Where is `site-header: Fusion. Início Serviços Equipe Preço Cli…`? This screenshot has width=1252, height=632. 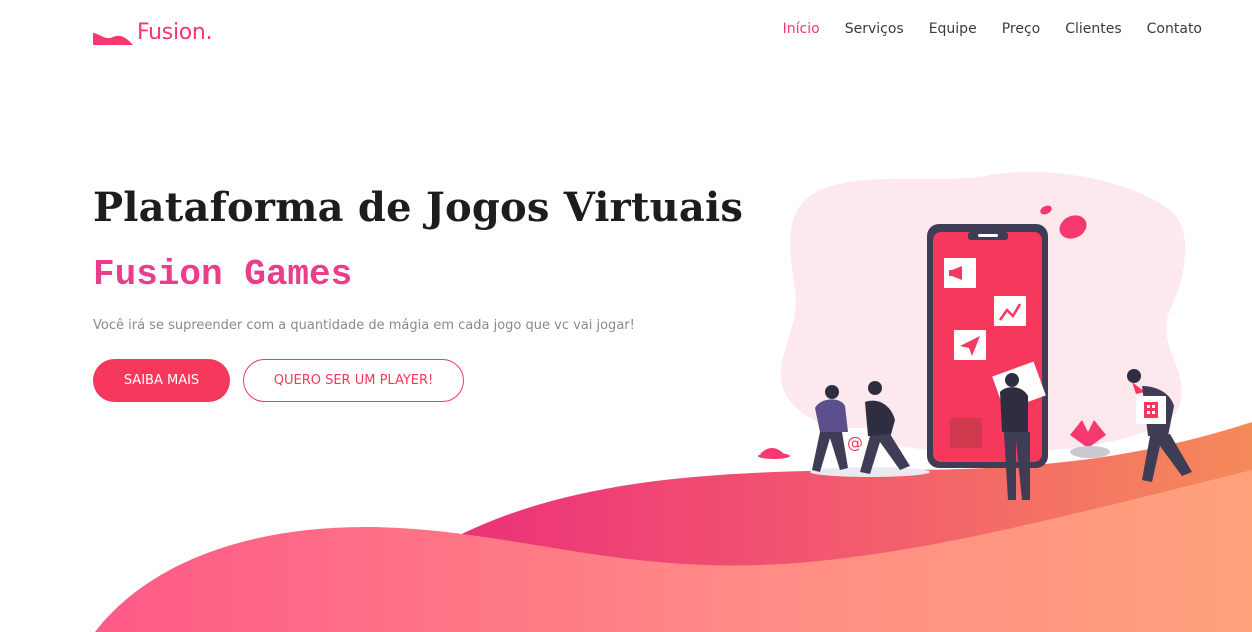 site-header: Fusion. Início Serviços Equipe Preço Cli… is located at coordinates (626, 30).